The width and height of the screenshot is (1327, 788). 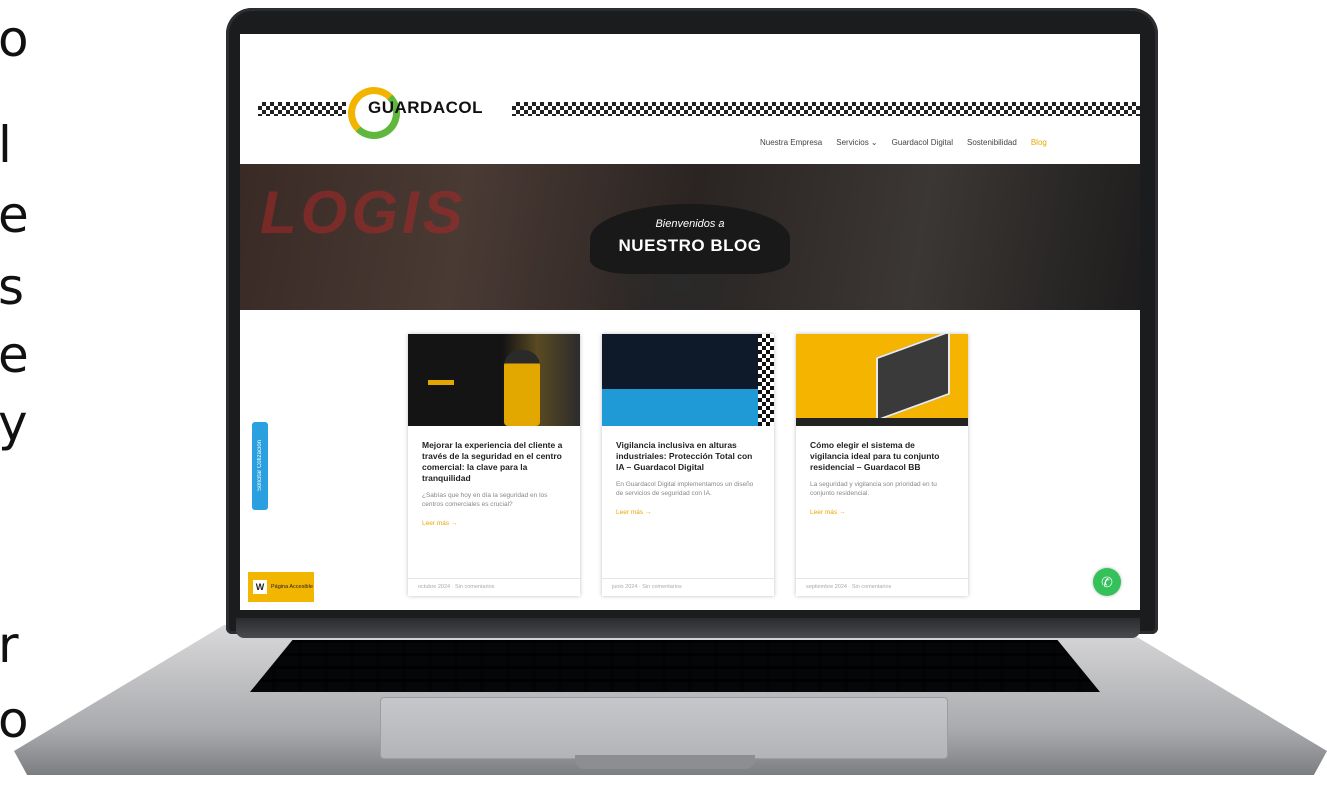 What do you see at coordinates (826, 109) in the screenshot?
I see `checker-pattern-right` at bounding box center [826, 109].